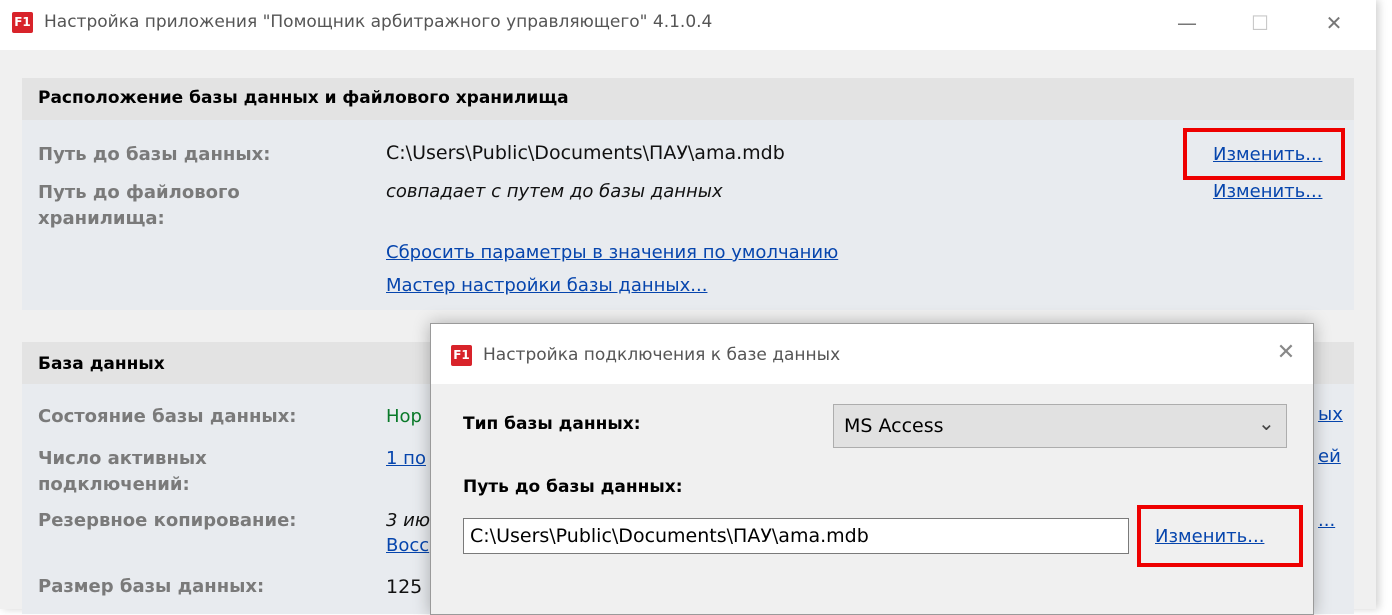 This screenshot has height=615, width=1392. What do you see at coordinates (167, 520) in the screenshot?
I see `backup-label: Резервное копирование:` at bounding box center [167, 520].